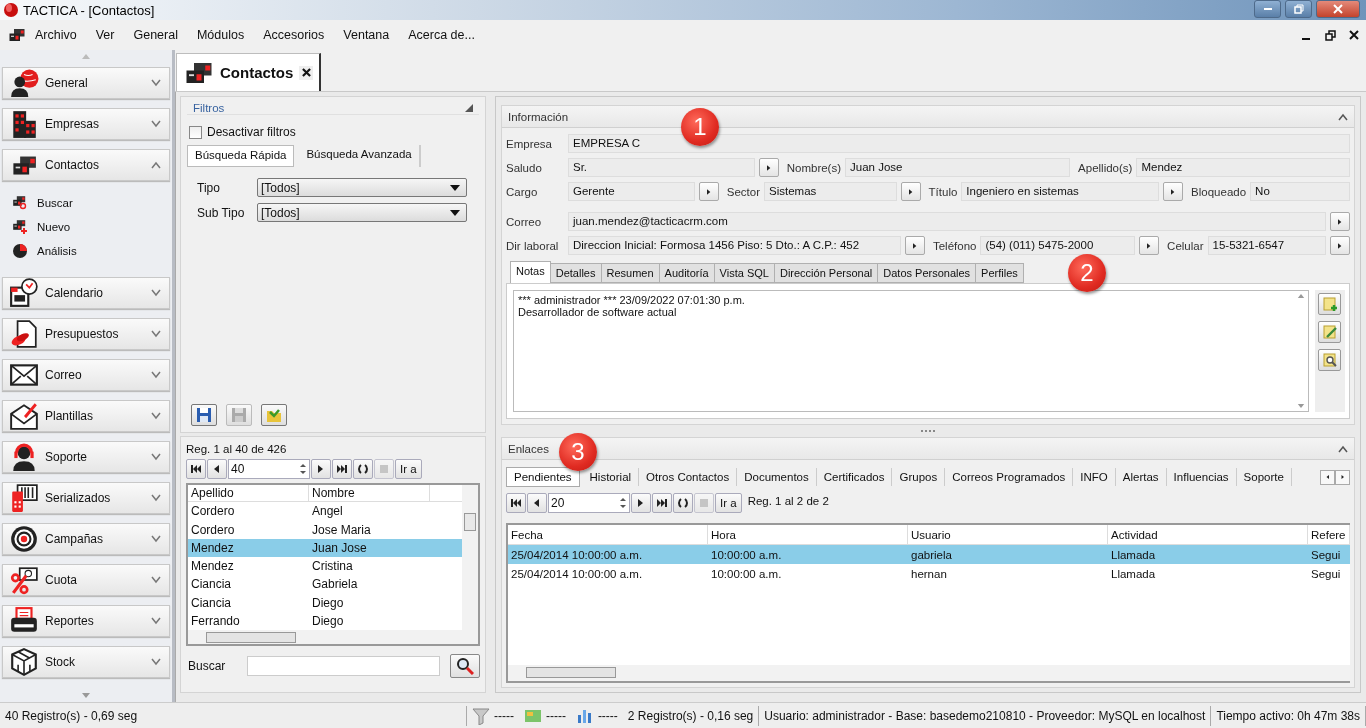  Describe the element at coordinates (929, 673) in the screenshot. I see `horizontal-scrollbar` at that location.